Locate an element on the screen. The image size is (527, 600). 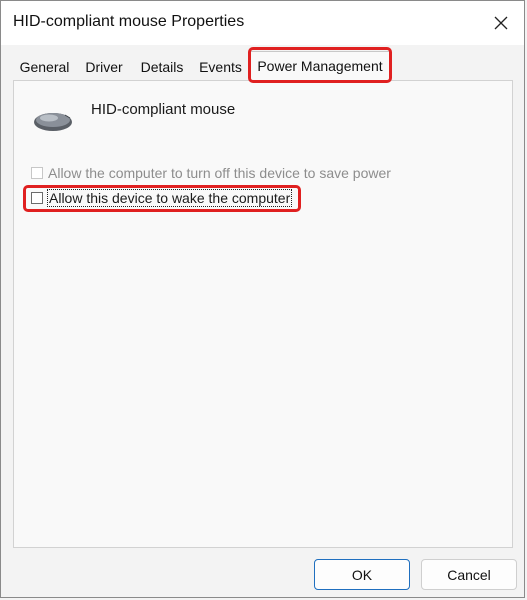
window-title: HID-compliant mouse Properties is located at coordinates (129, 21).